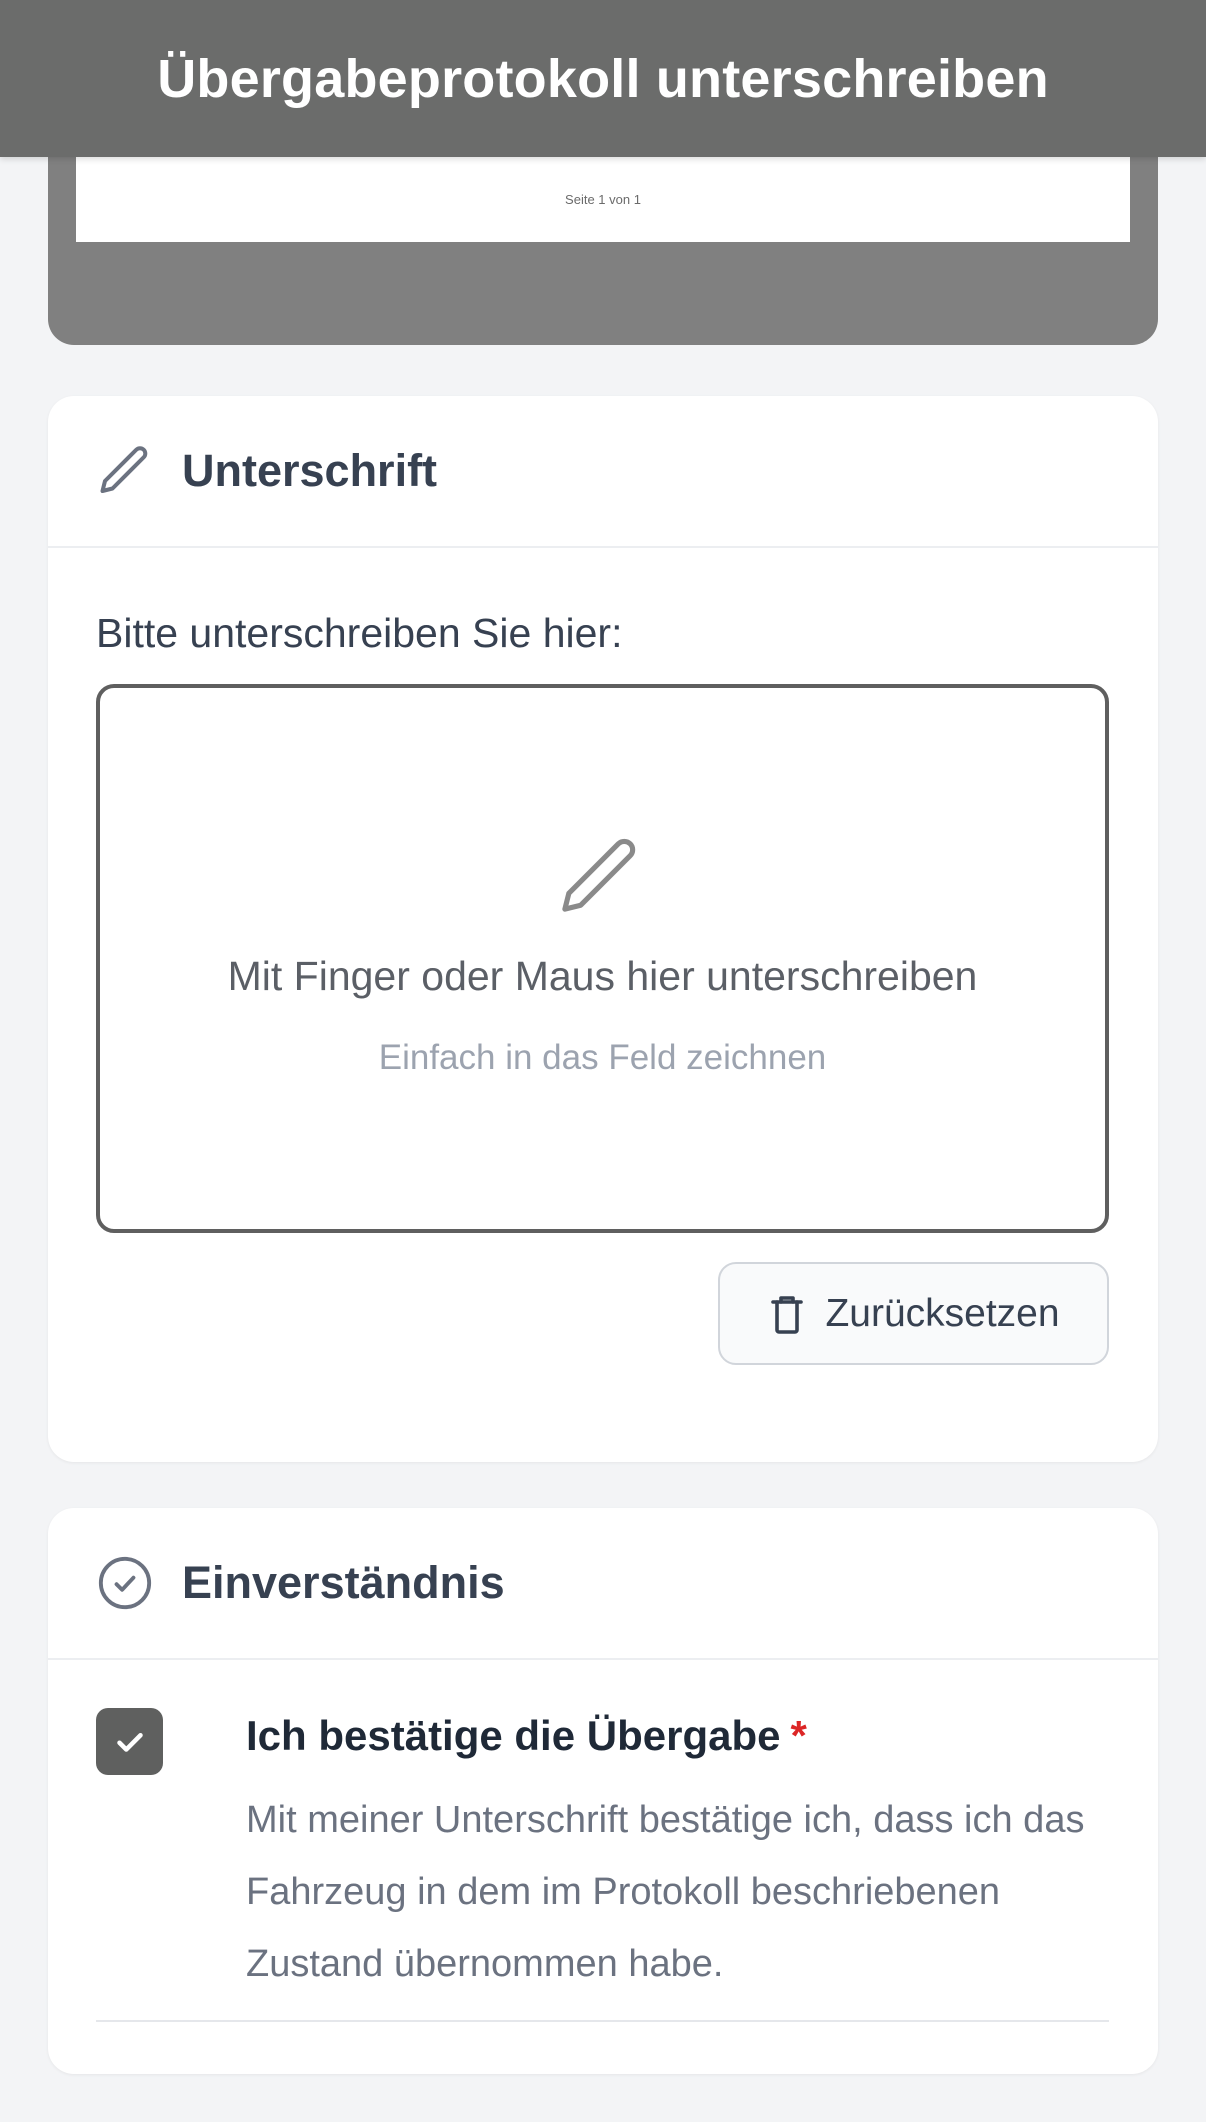  I want to click on signature-prompt: Bitte unterschreiben Sie hier:, so click(359, 633).